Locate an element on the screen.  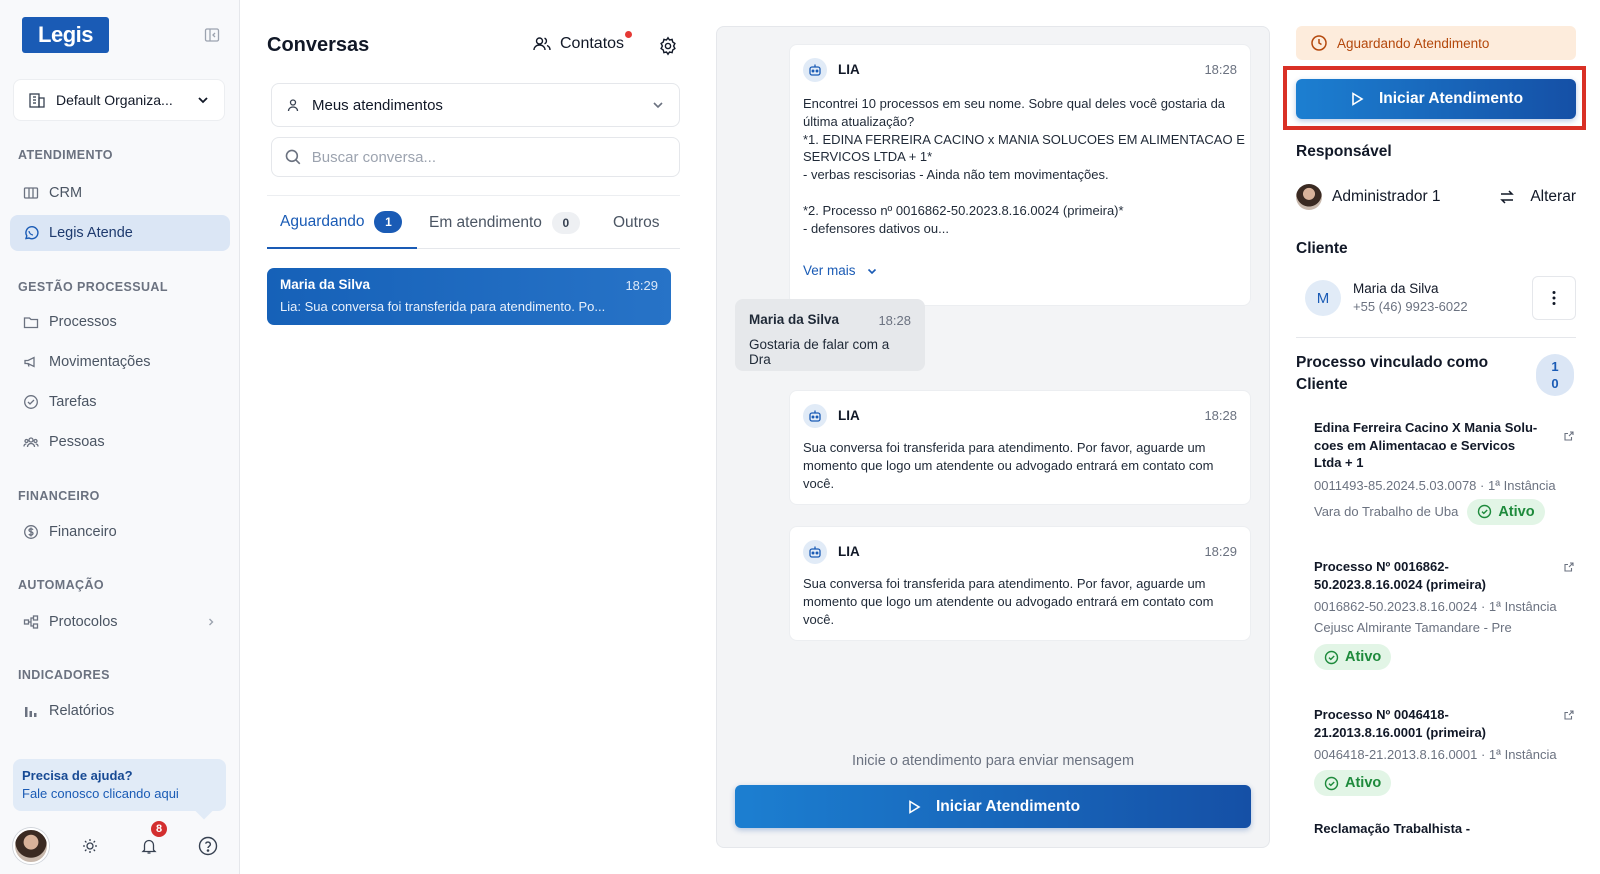
message-line is located at coordinates (1020, 193).